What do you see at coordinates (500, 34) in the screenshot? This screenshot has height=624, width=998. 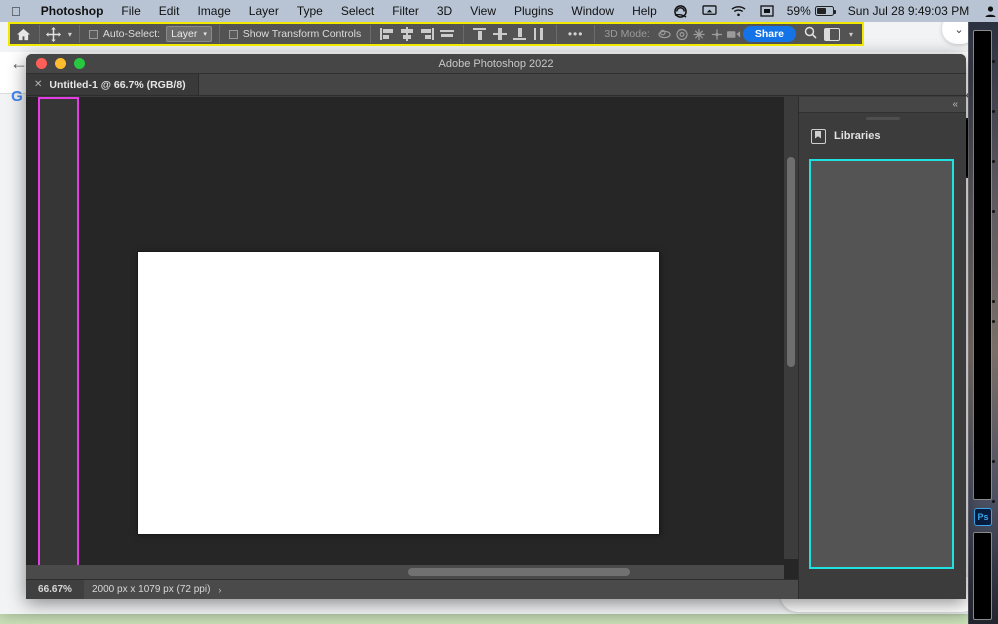 I see `distribute-vertical-centers-icon` at bounding box center [500, 34].